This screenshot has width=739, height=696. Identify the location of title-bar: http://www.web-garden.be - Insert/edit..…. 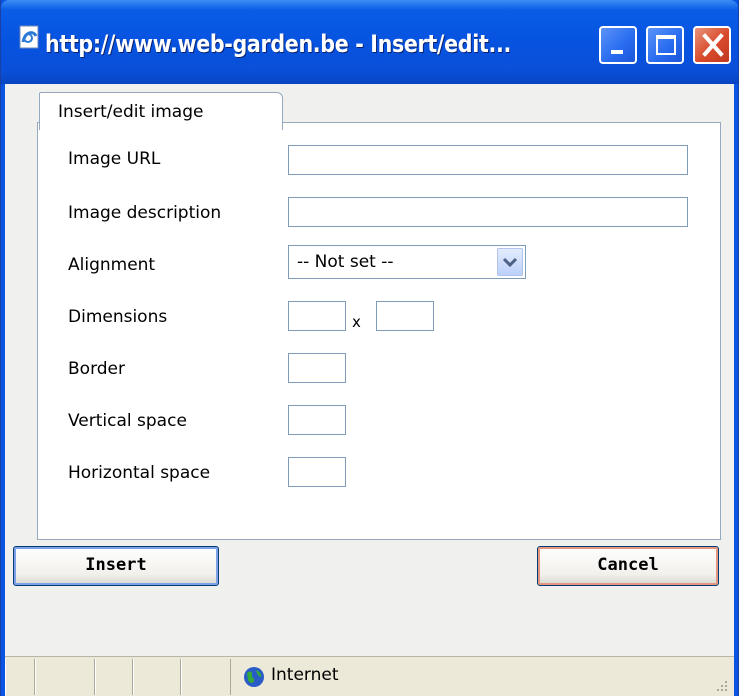
(369, 42).